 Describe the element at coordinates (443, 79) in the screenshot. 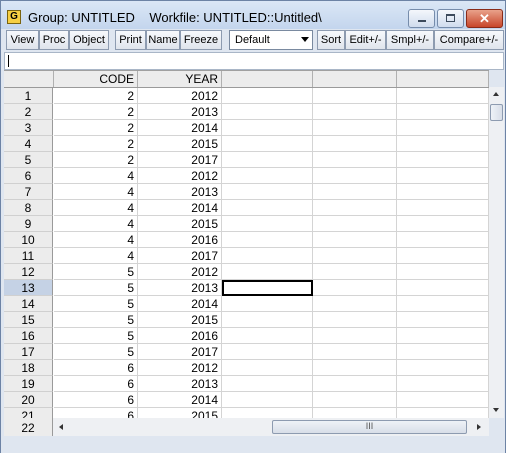

I see `column-header-empty` at that location.